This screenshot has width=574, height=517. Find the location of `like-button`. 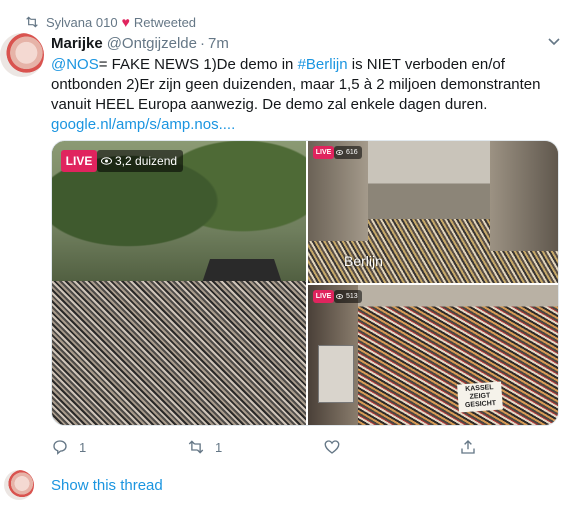

like-button is located at coordinates (337, 447).